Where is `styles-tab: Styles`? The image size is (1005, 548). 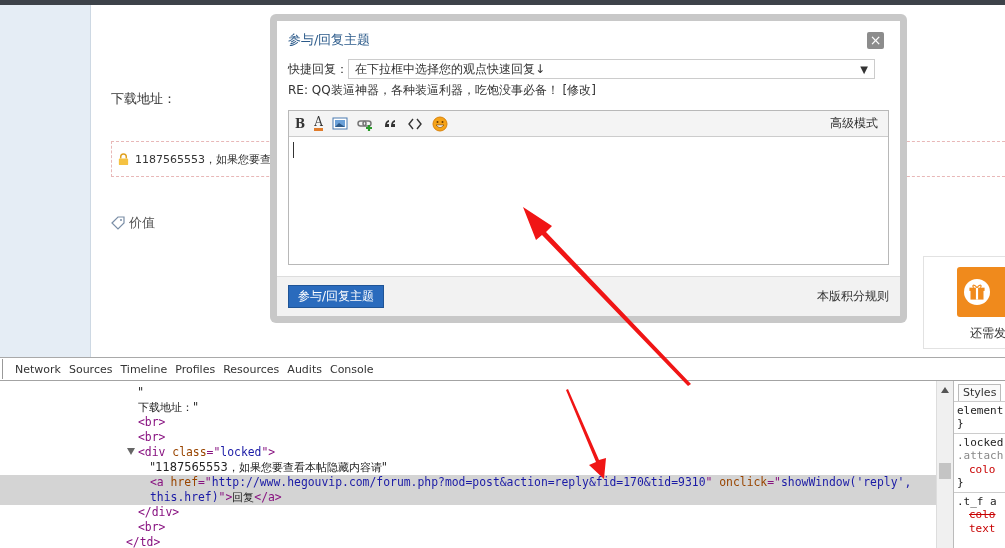 styles-tab: Styles is located at coordinates (980, 392).